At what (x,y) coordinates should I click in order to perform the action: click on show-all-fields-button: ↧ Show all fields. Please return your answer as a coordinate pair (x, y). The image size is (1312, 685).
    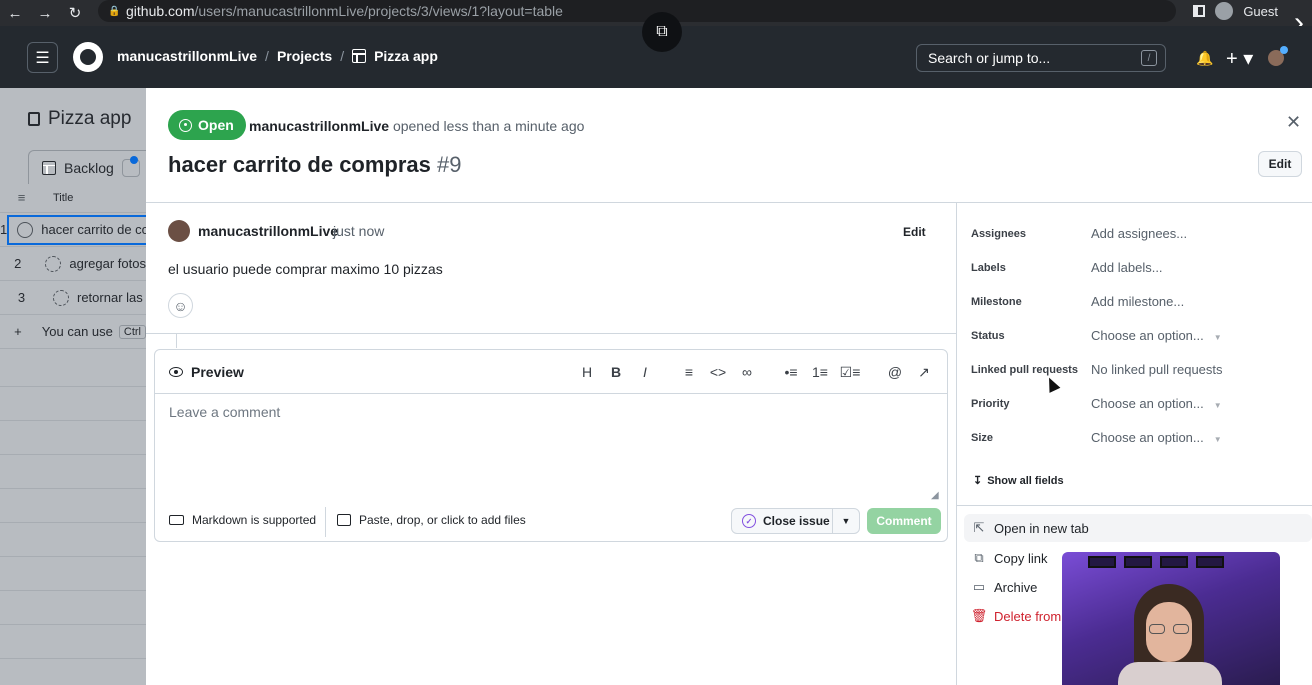
    Looking at the image, I should click on (1018, 481).